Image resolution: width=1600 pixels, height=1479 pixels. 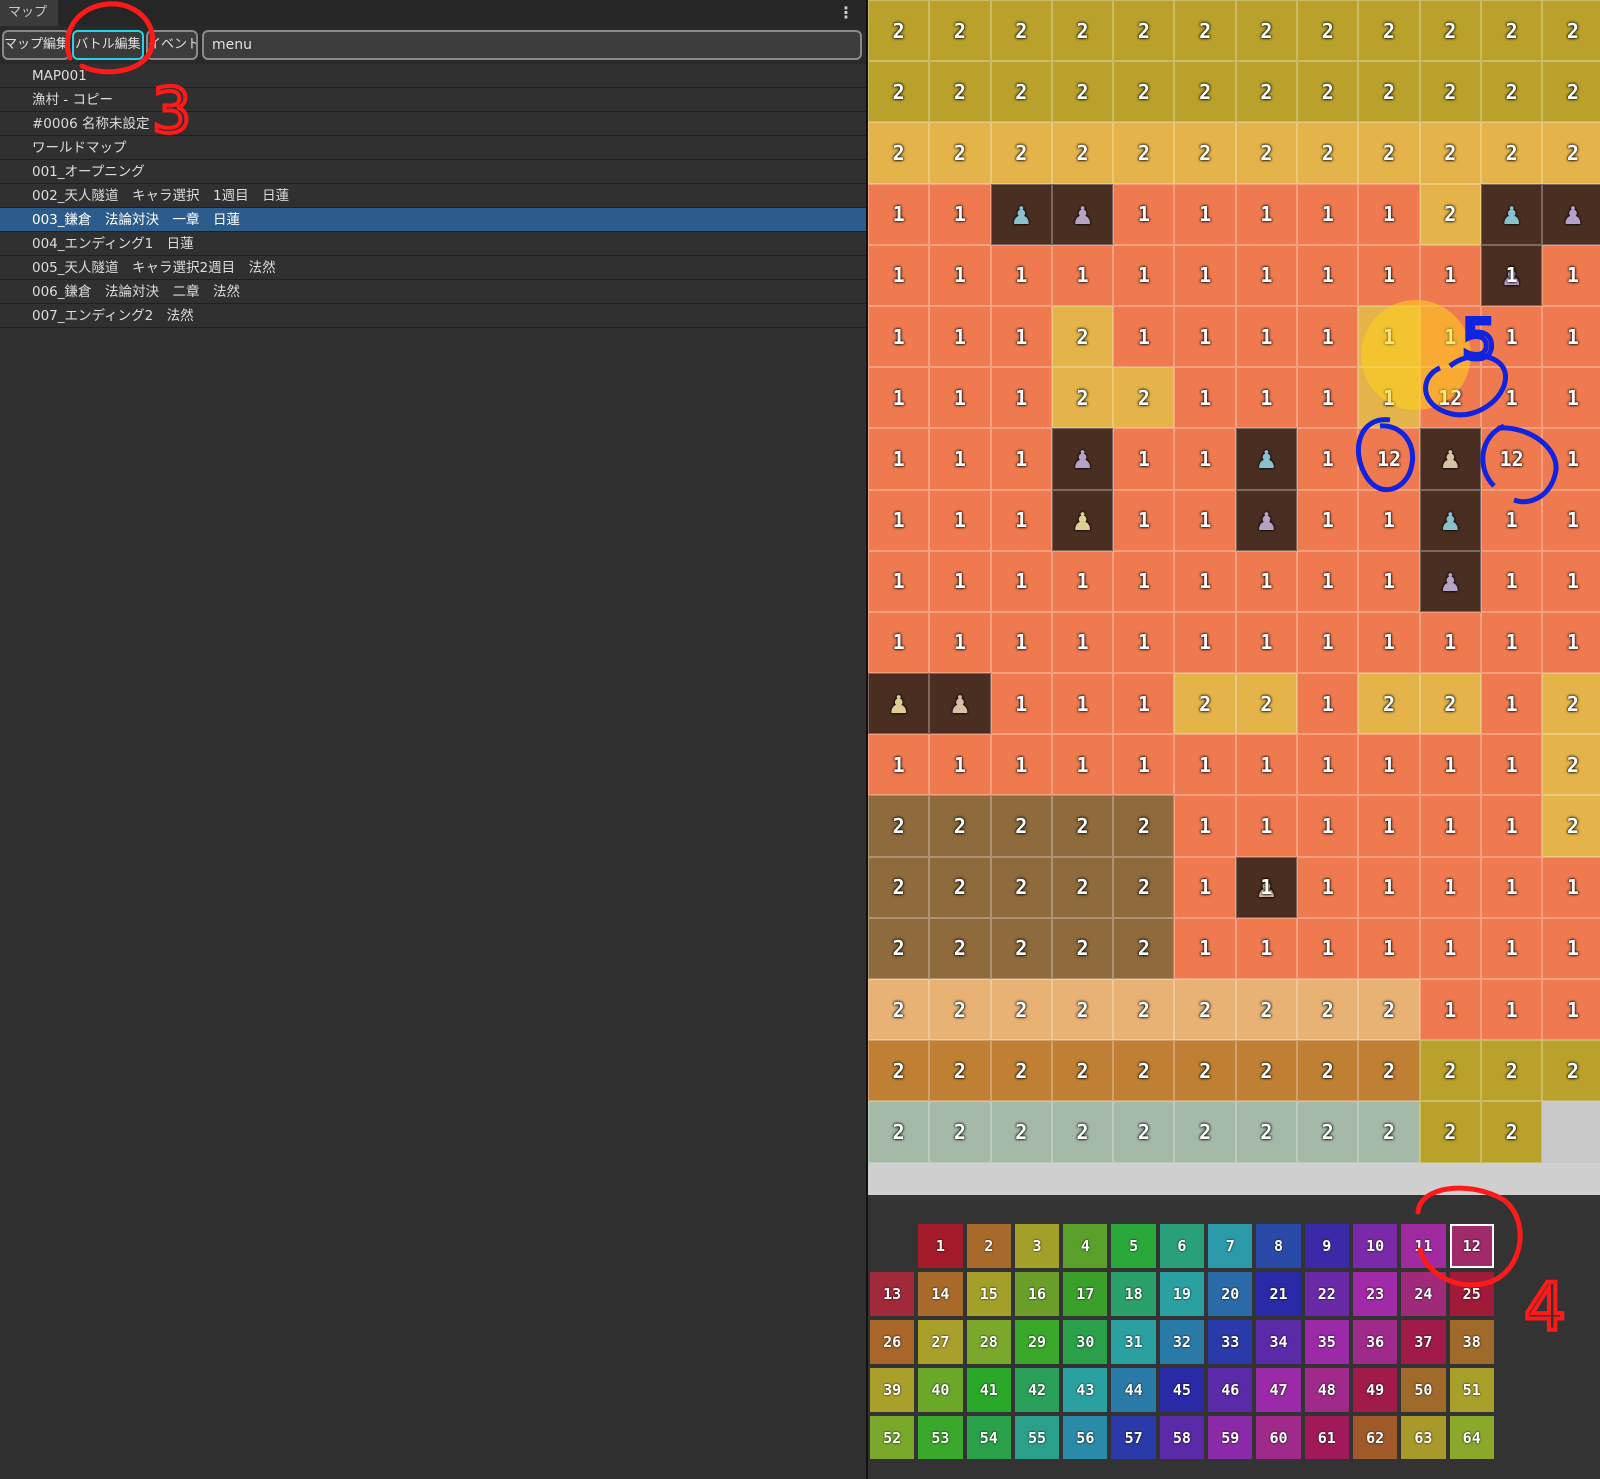 I want to click on palette-tile: 33, so click(x=1230, y=1341).